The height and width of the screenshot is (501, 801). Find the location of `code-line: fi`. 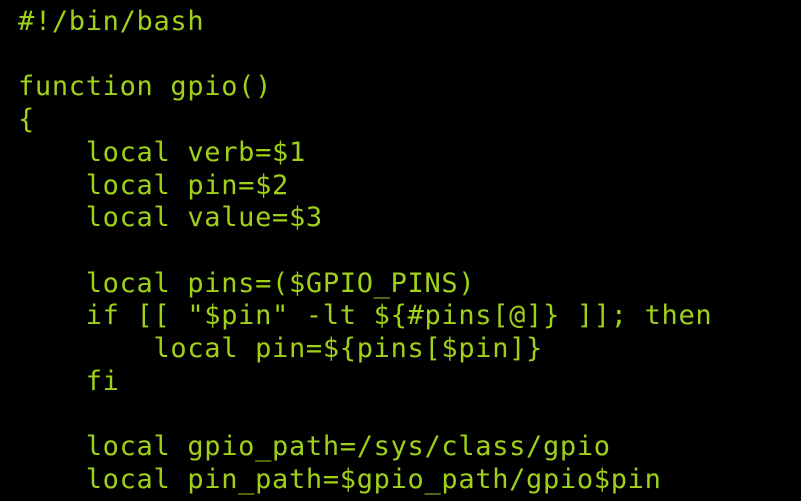

code-line: fi is located at coordinates (69, 381).